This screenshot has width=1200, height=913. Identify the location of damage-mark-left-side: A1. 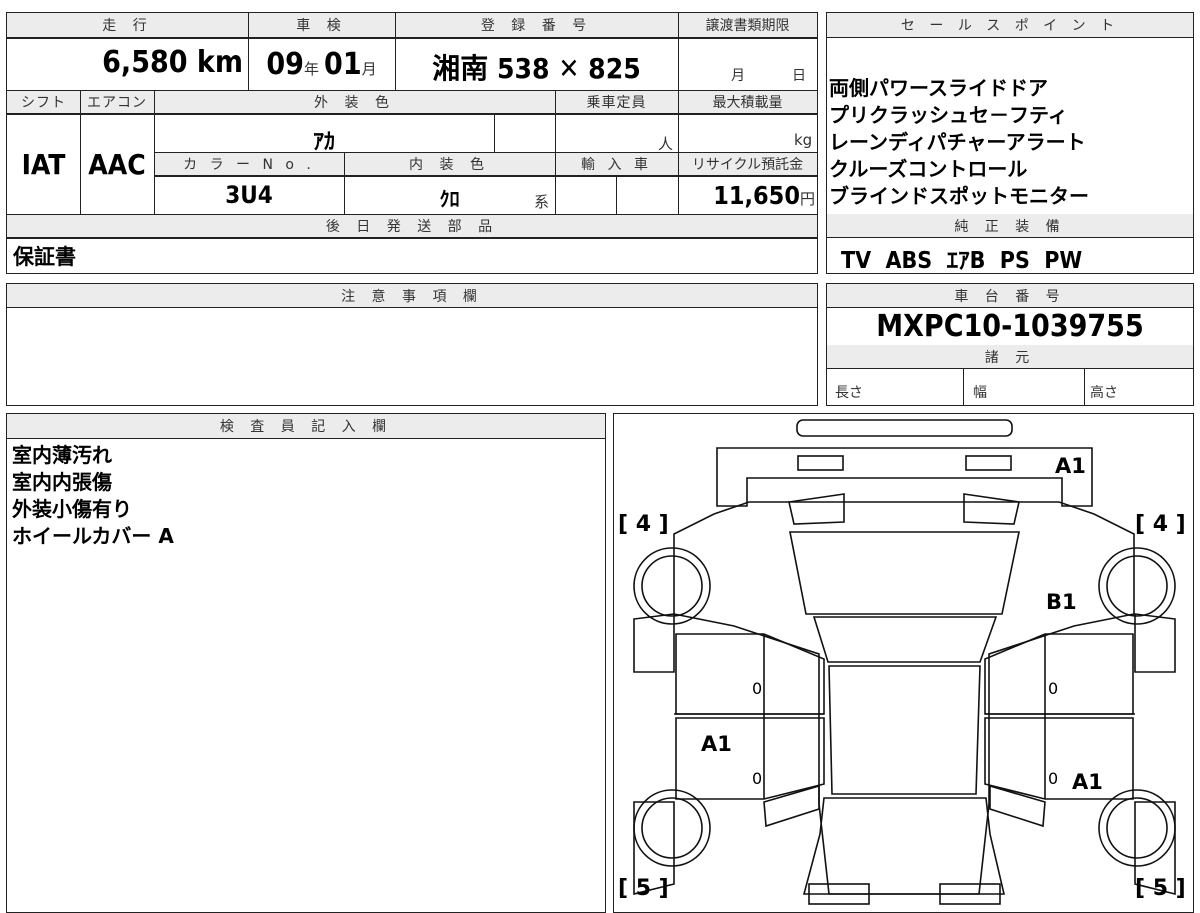
(716, 744).